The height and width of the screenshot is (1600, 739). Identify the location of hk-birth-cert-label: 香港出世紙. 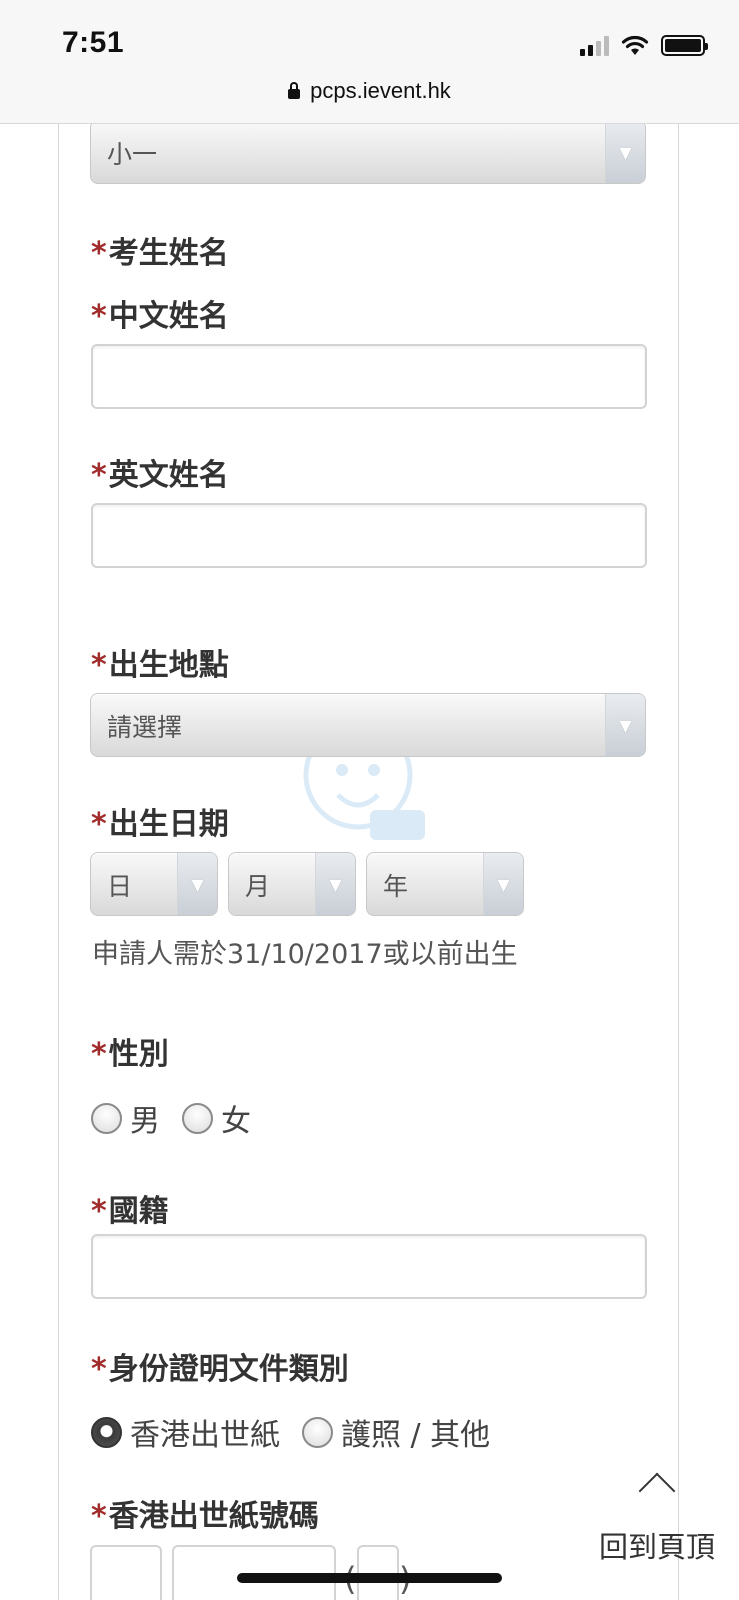
(205, 1432).